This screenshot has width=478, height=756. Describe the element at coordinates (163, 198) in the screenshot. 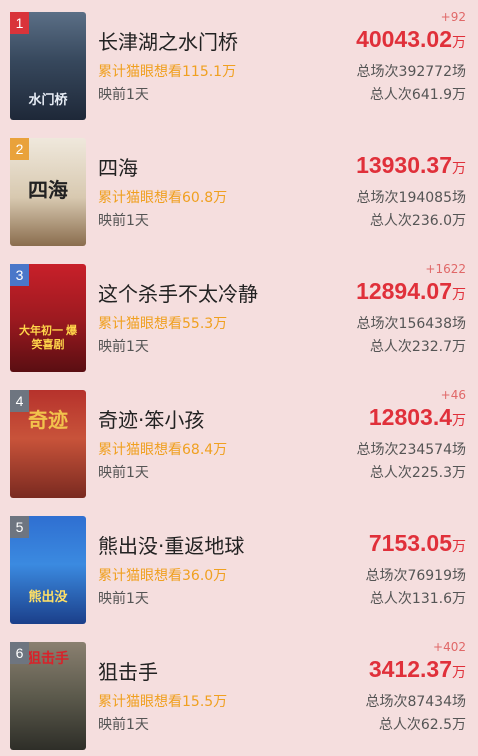

I see `want-count: 累计猫眼想看60.8万` at that location.